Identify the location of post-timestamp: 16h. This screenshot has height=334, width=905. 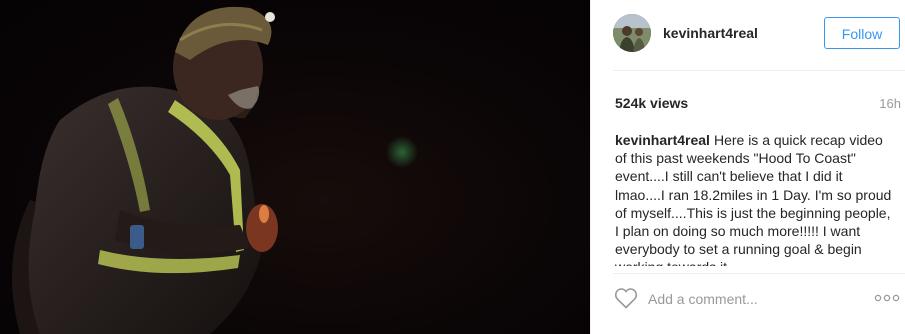
(890, 103).